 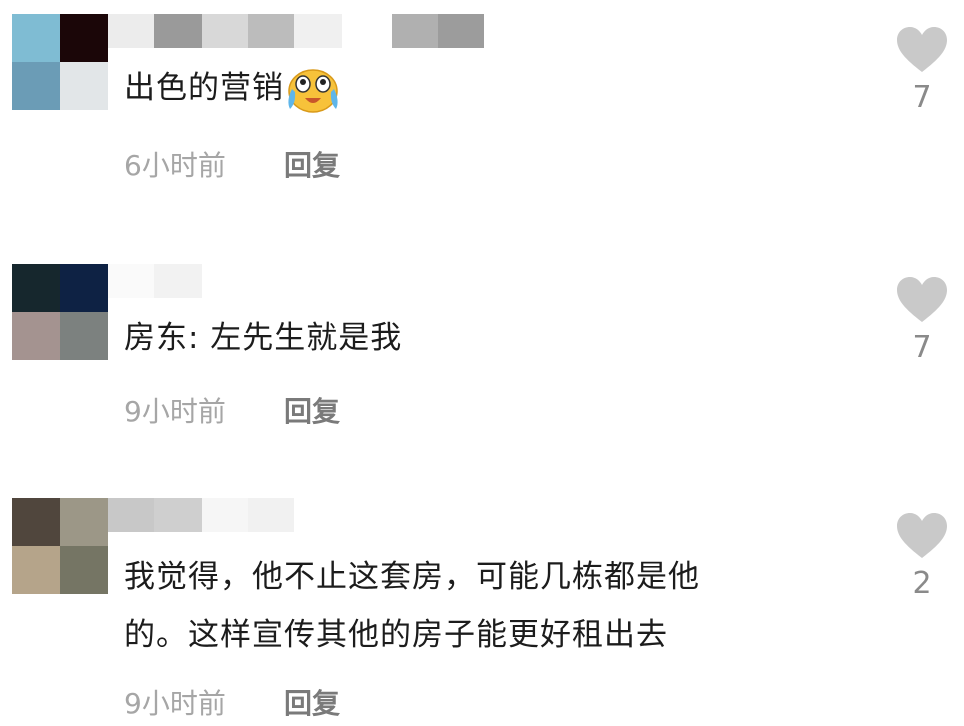 I want to click on comment-meta: 6小时前 回复, so click(x=232, y=164).